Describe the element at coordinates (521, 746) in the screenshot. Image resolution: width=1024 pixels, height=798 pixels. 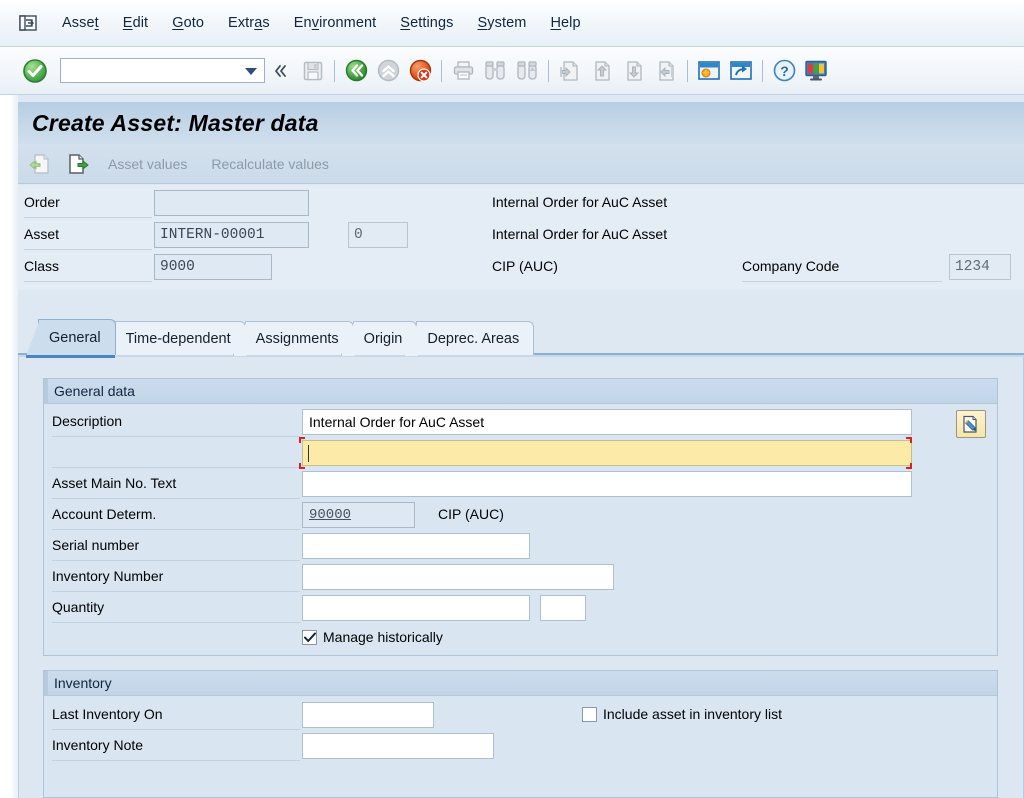
I see `row-inventory-note: Inventory Note` at that location.